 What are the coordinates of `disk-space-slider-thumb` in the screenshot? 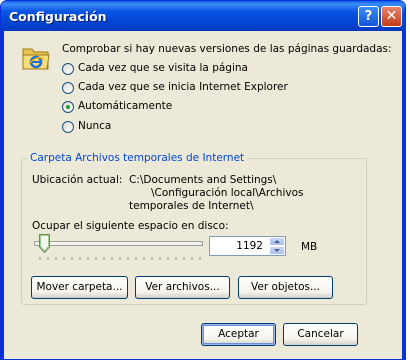 It's located at (44, 243).